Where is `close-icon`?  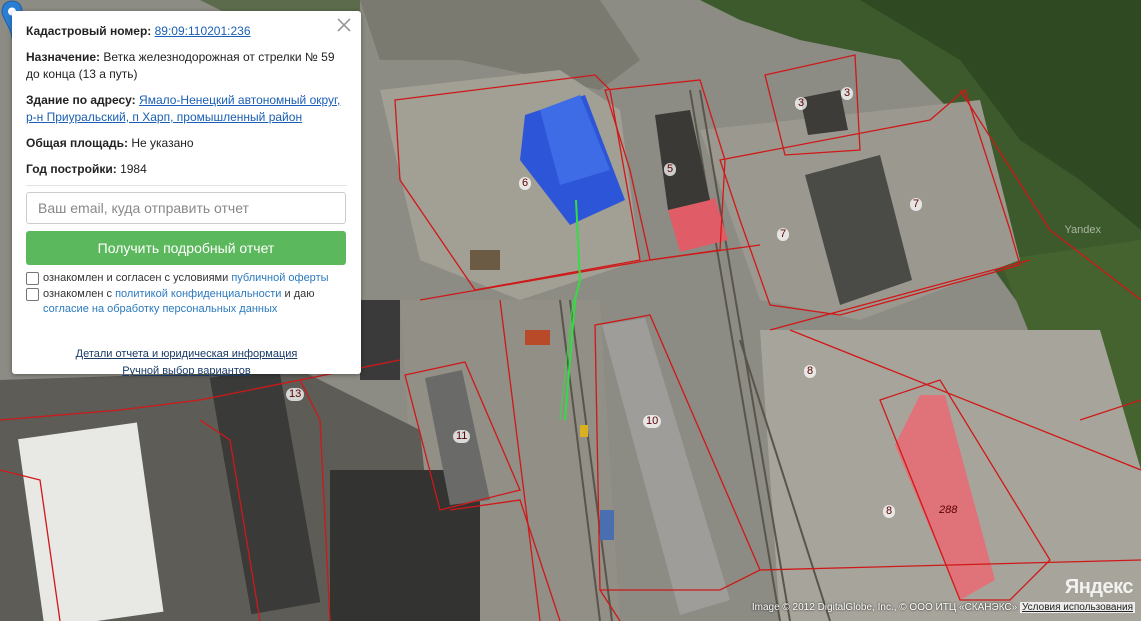 close-icon is located at coordinates (344, 25).